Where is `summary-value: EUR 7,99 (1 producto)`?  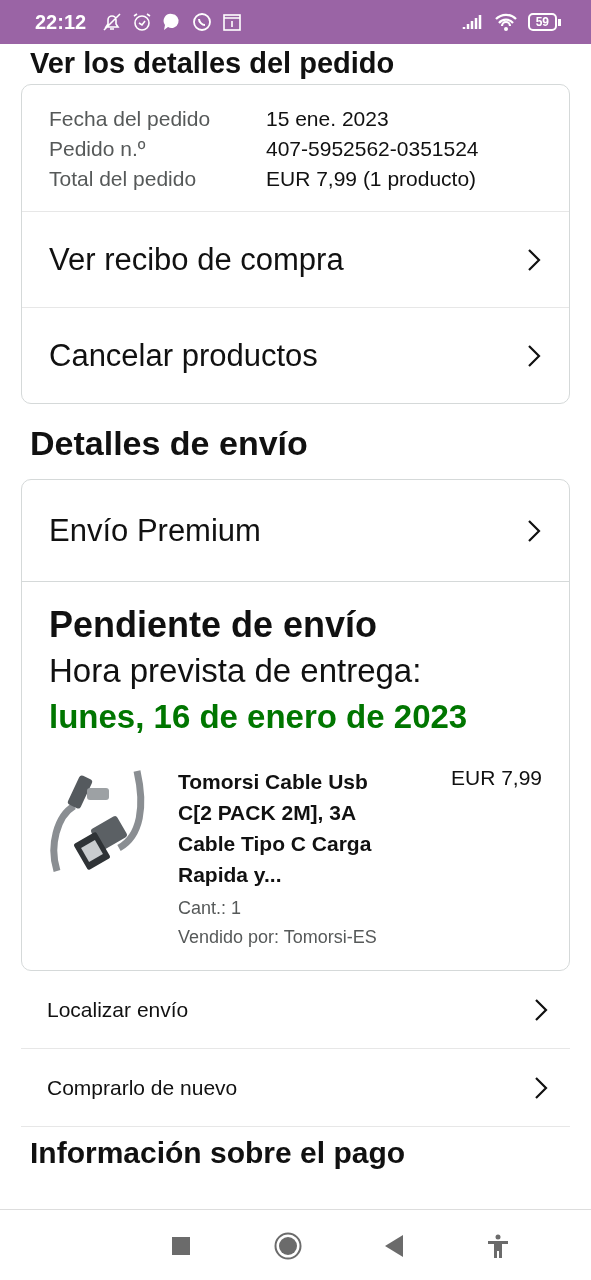
summary-value: EUR 7,99 (1 producto) is located at coordinates (372, 179).